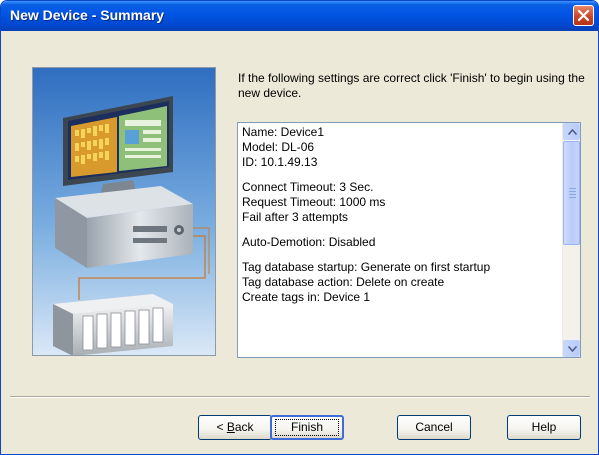  I want to click on scroll-thumb, so click(571, 193).